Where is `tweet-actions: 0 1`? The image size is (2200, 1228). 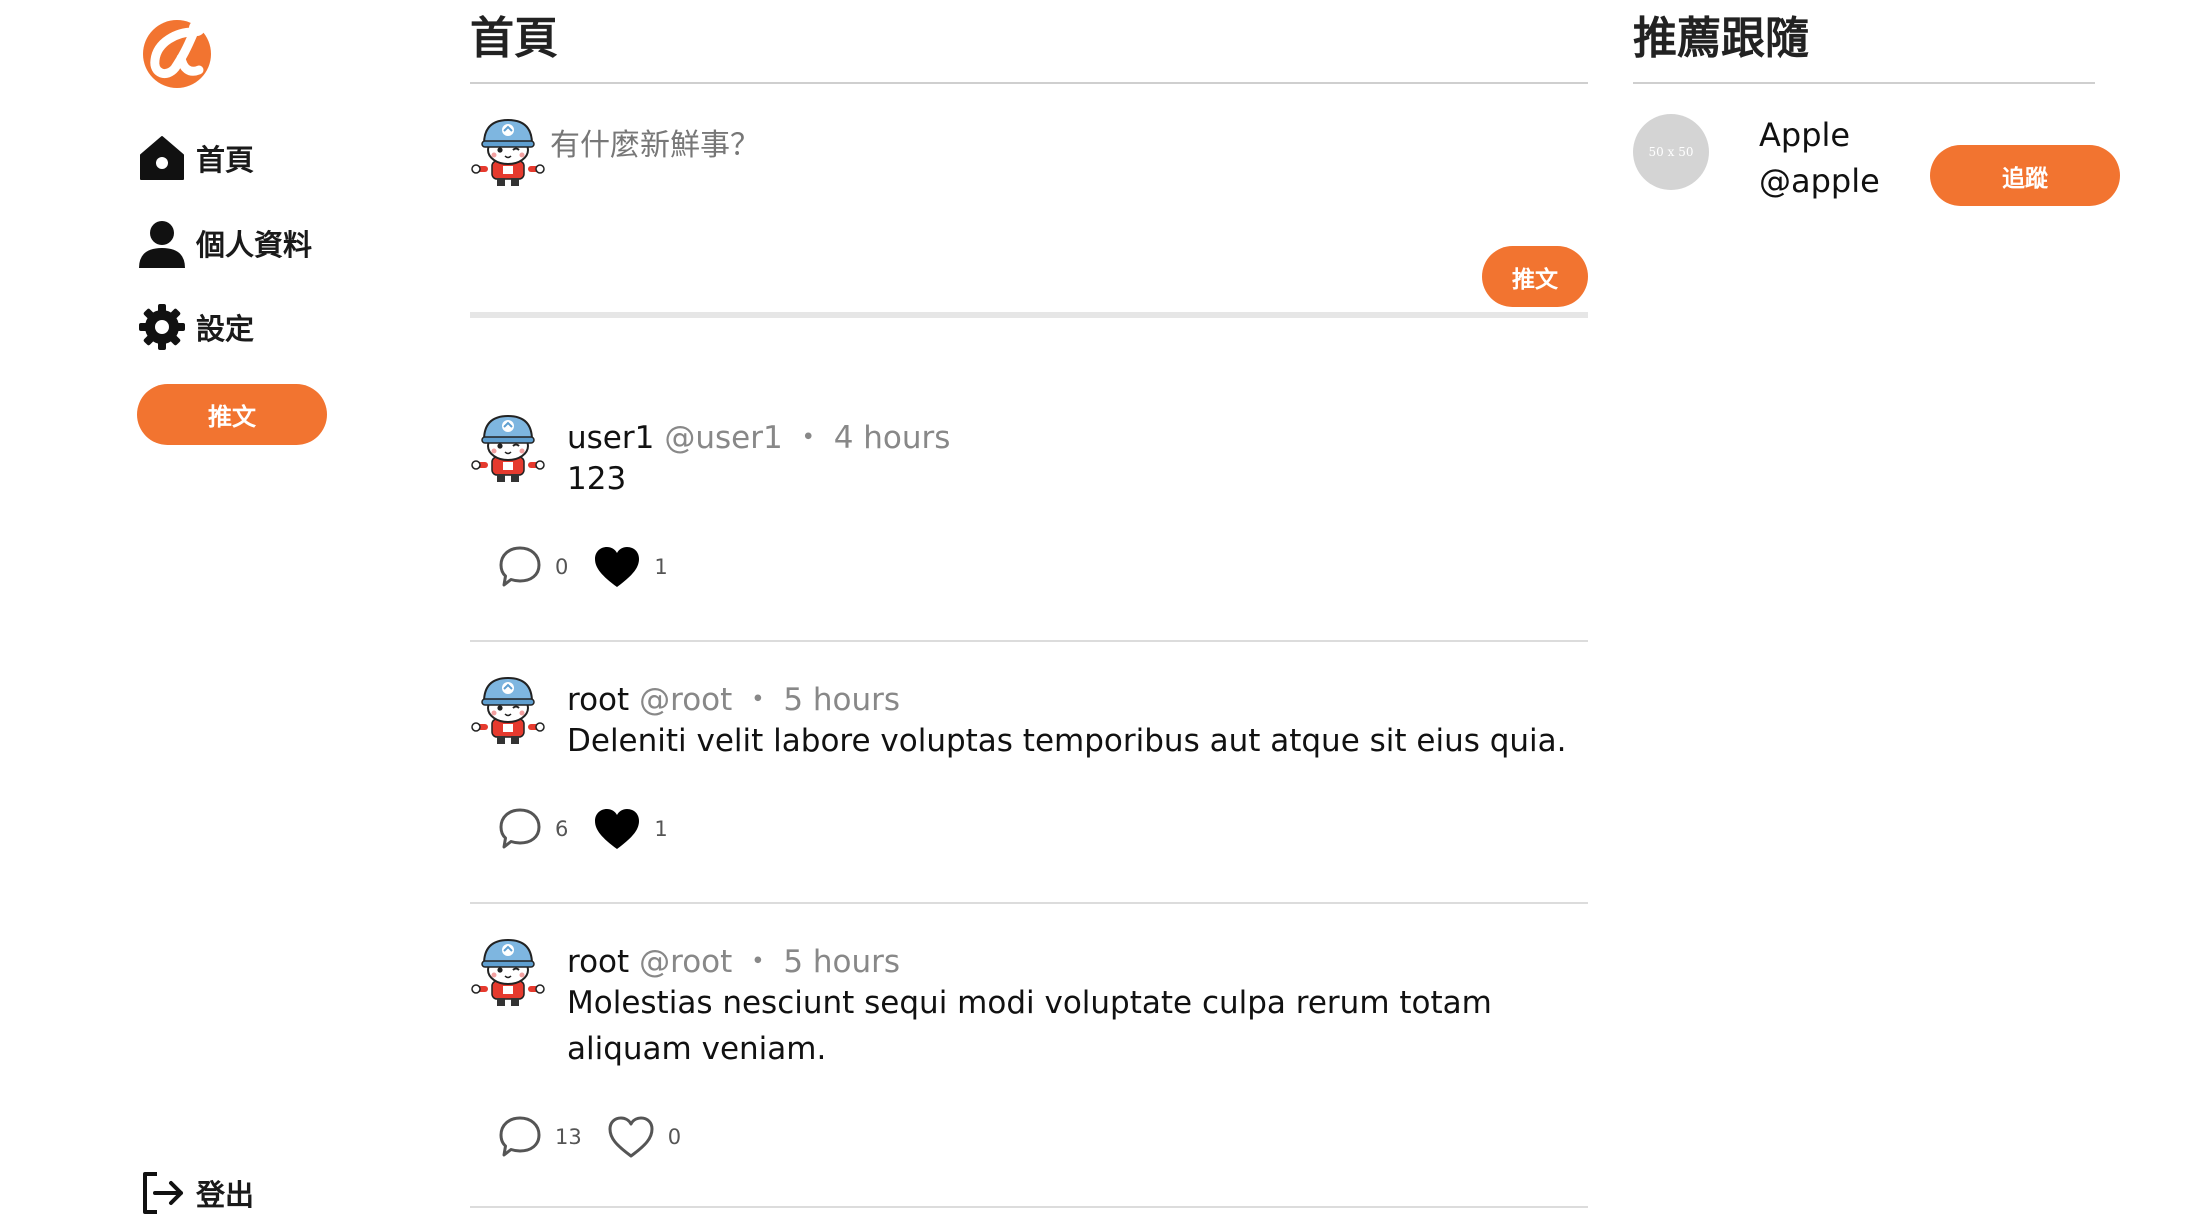 tweet-actions: 0 1 is located at coordinates (582, 567).